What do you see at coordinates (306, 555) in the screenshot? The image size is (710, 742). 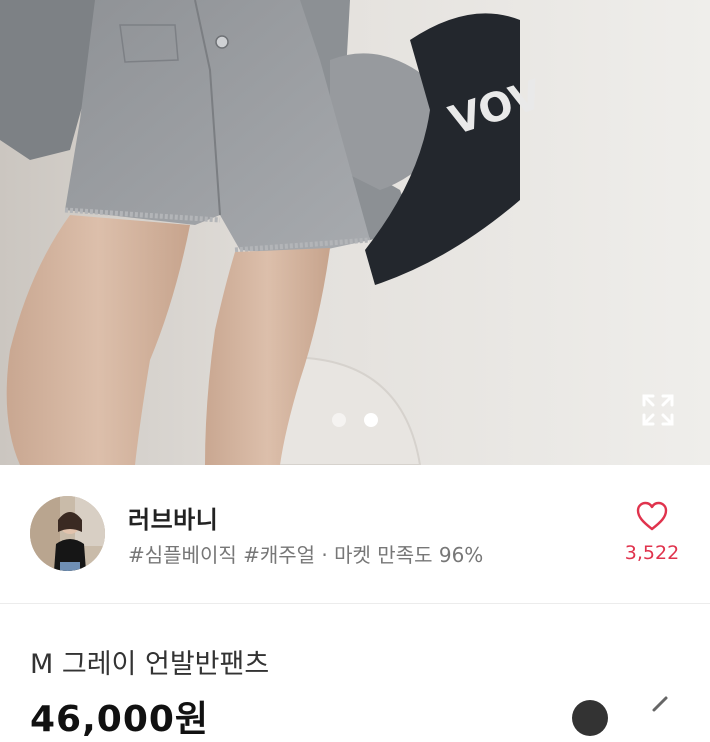 I see `seller-tags: #심플베이직 #캐주얼 · 마켓 만족도 96%` at bounding box center [306, 555].